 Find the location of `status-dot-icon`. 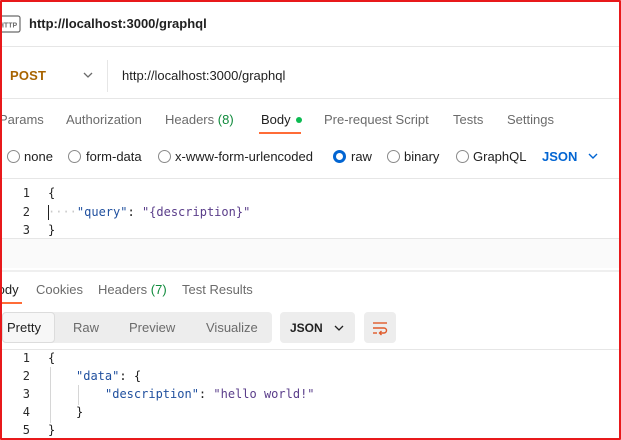

status-dot-icon is located at coordinates (298, 119).